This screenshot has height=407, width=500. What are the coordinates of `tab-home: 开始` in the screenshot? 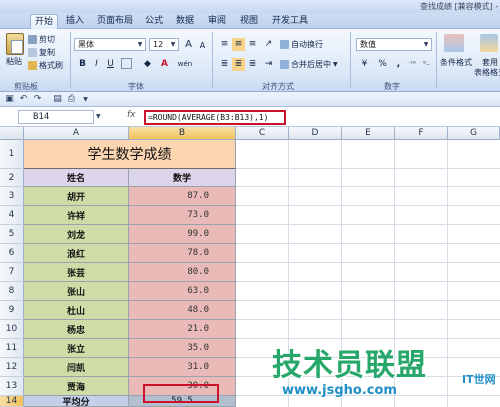 It's located at (44, 21).